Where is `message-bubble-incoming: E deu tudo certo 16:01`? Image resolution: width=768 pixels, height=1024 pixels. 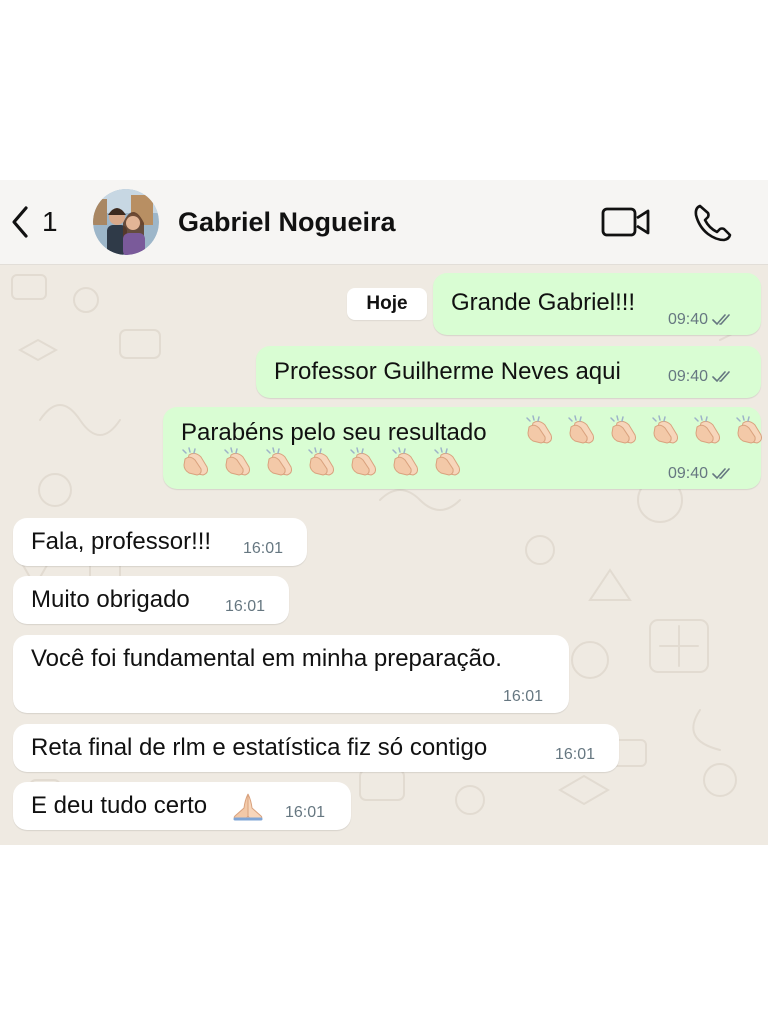 message-bubble-incoming: E deu tudo certo 16:01 is located at coordinates (182, 806).